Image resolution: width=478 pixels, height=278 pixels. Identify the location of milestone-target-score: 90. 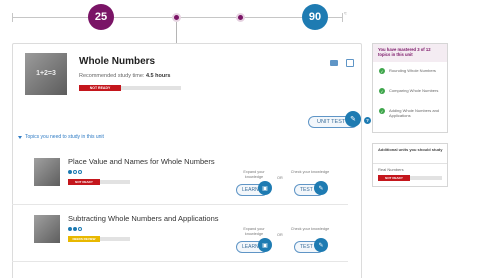
(315, 17).